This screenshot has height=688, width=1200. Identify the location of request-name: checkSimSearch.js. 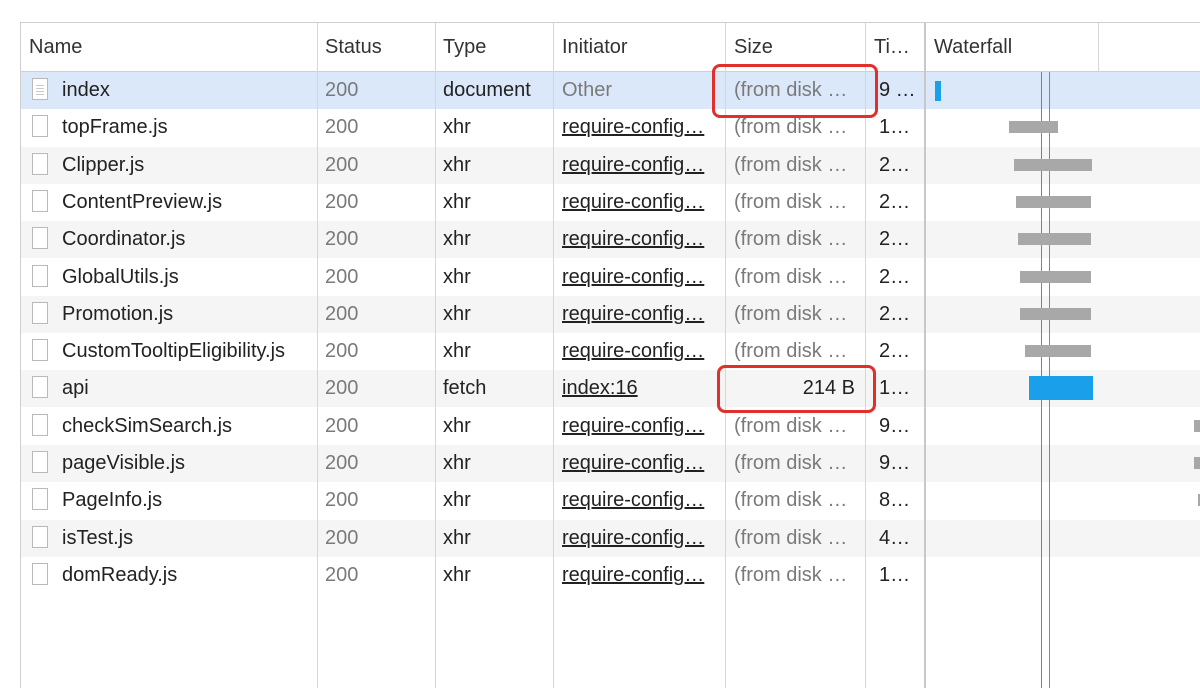
(169, 426).